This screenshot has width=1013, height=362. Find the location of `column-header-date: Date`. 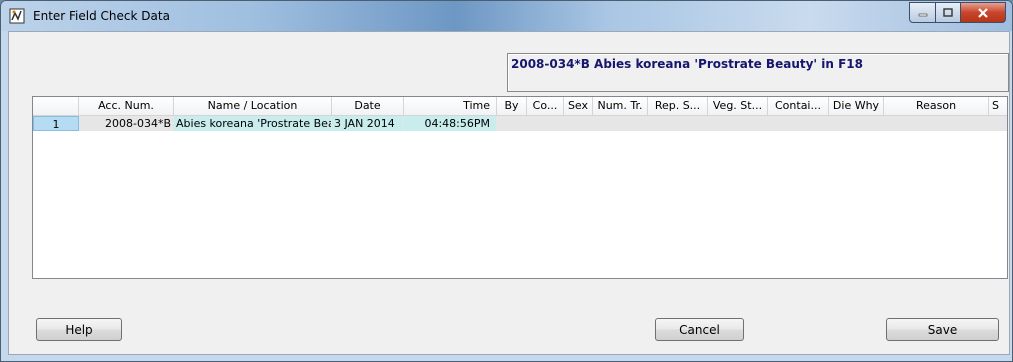

column-header-date: Date is located at coordinates (368, 106).